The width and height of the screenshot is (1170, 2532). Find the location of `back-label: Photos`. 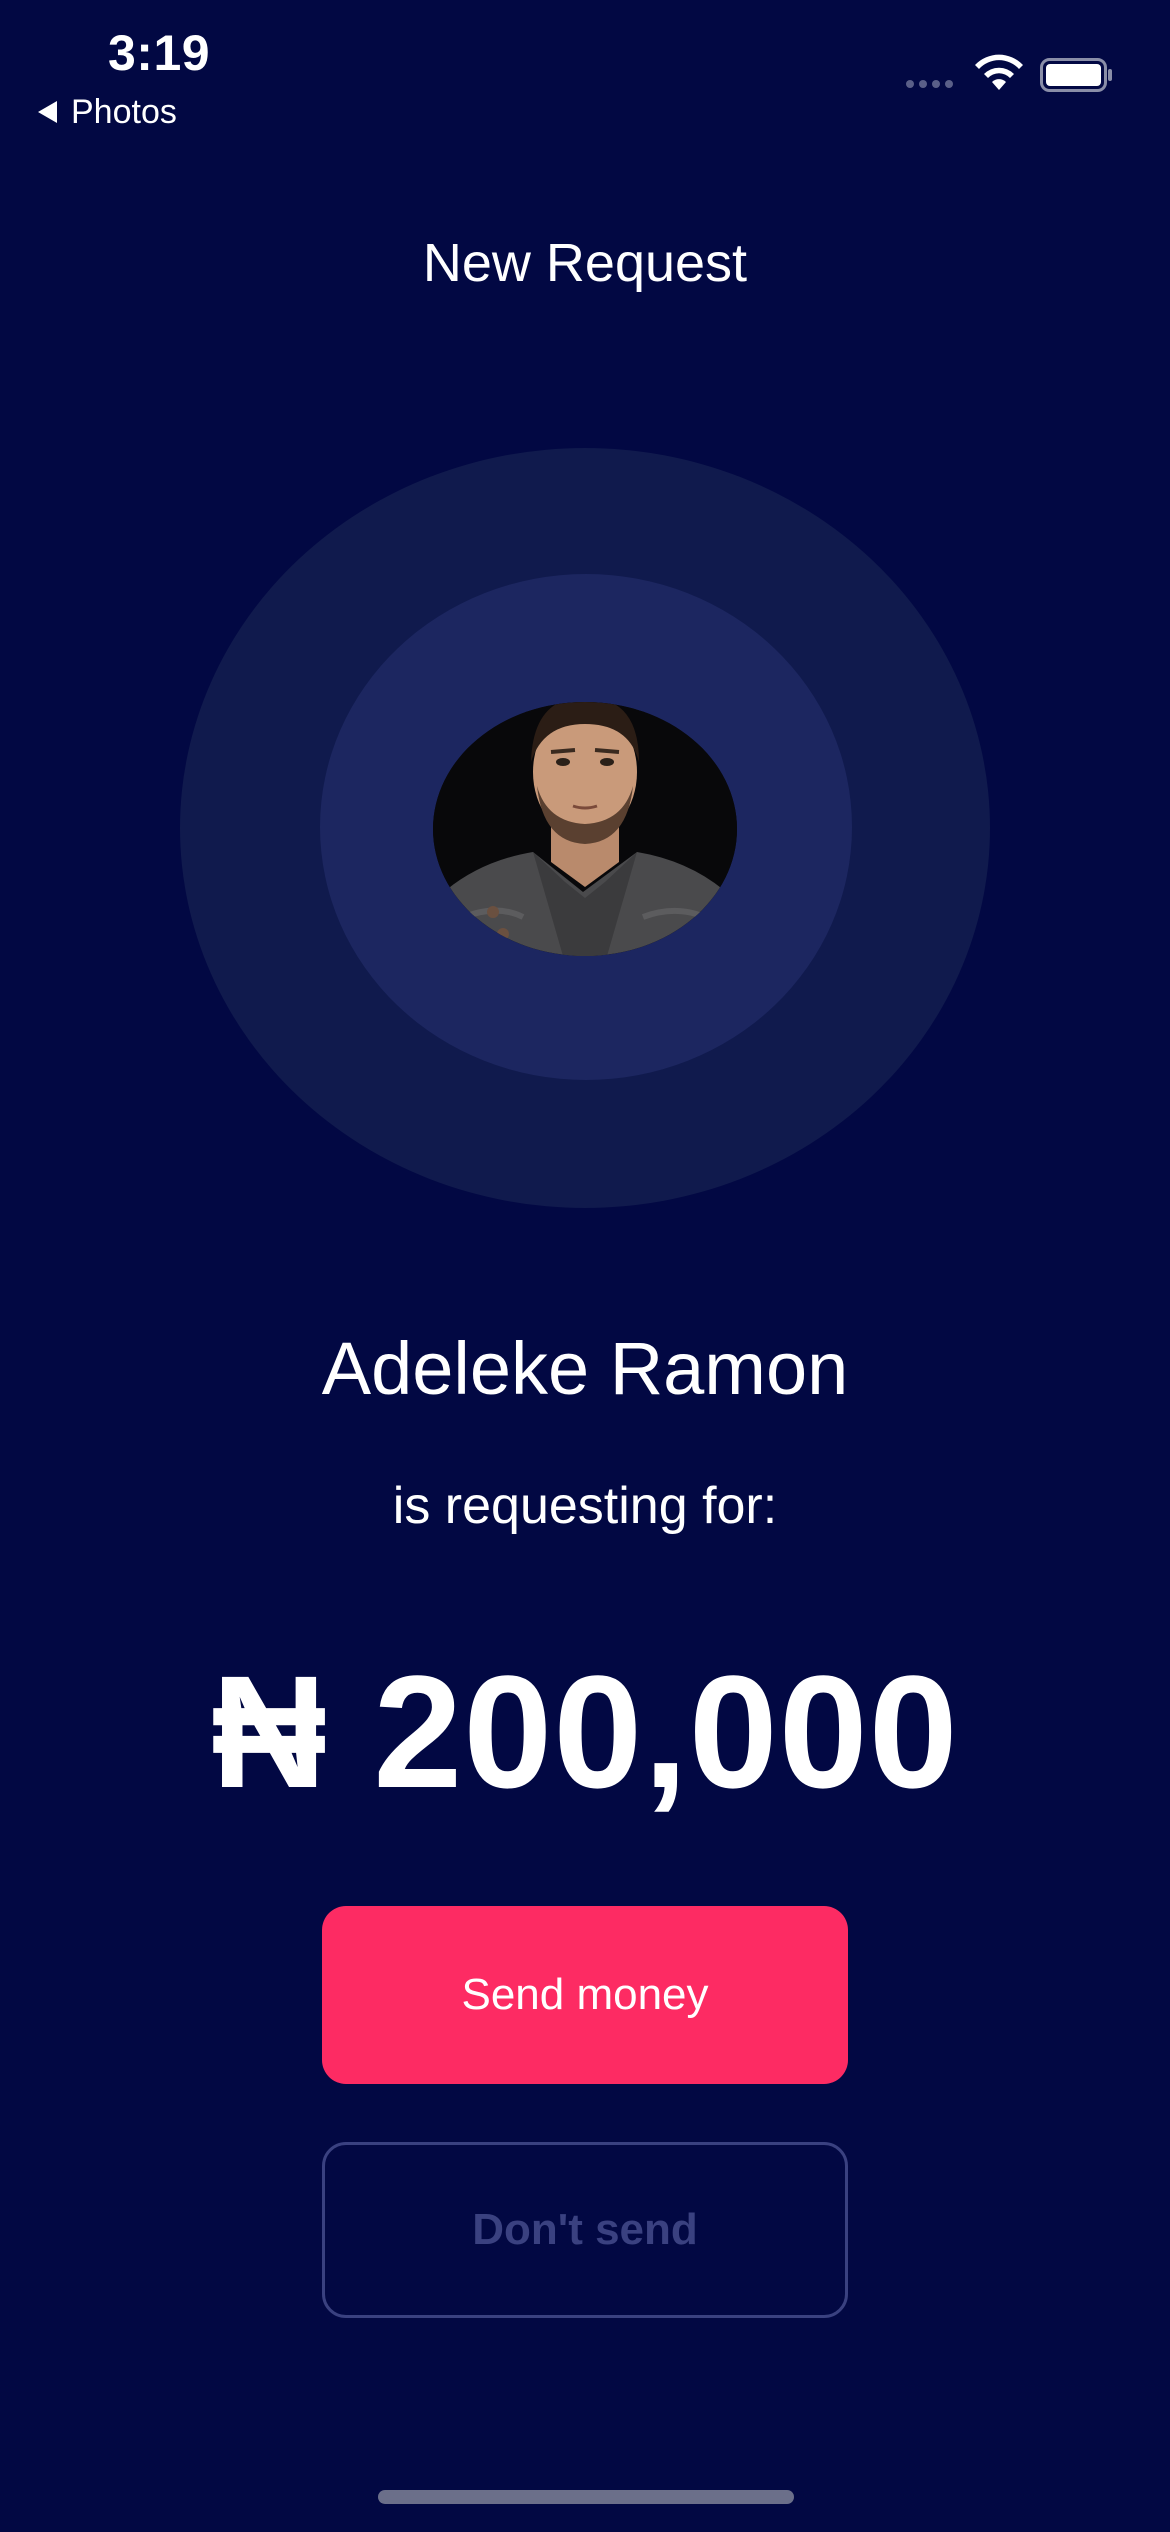

back-label: Photos is located at coordinates (124, 111).